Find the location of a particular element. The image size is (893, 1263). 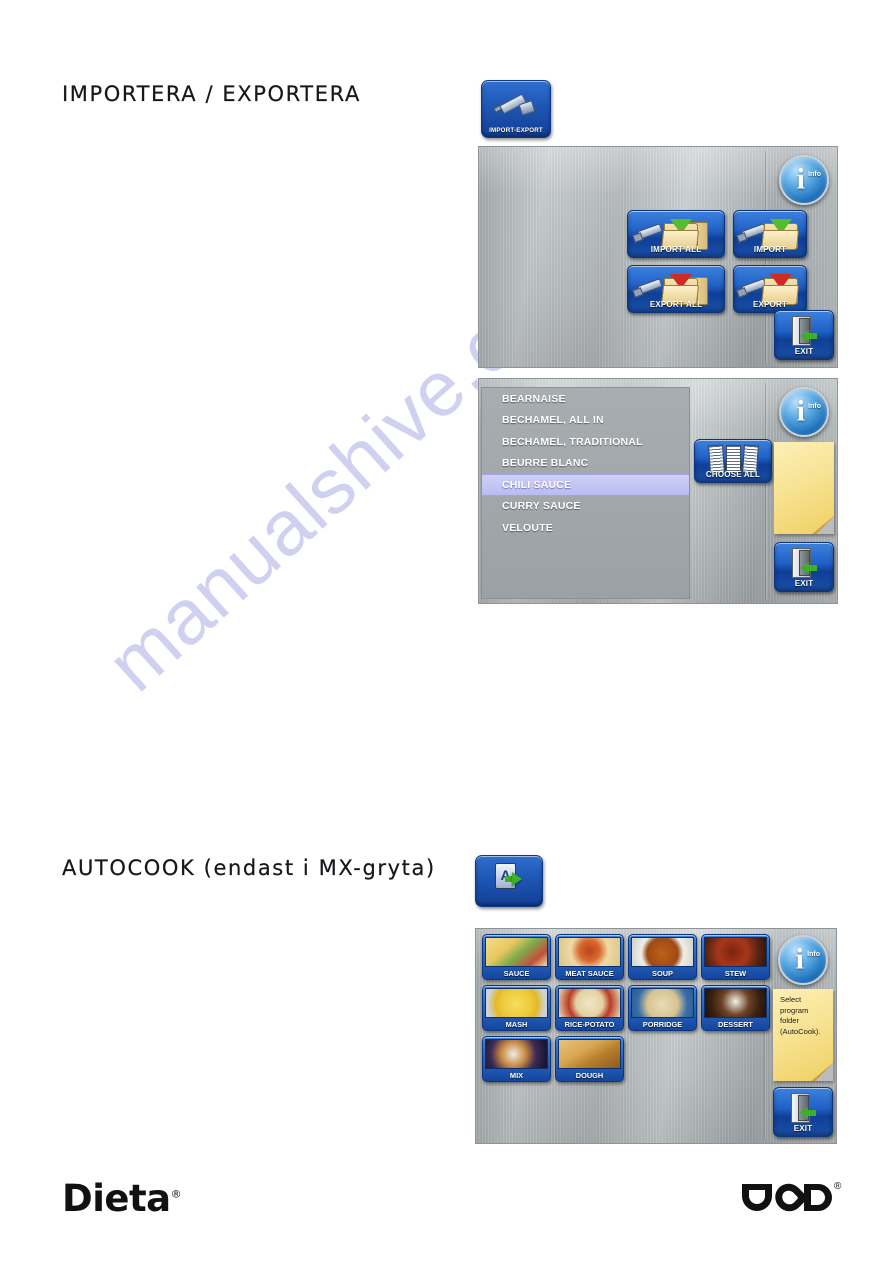

autocook-tile-porridge: PORRIDGE is located at coordinates (662, 1008).